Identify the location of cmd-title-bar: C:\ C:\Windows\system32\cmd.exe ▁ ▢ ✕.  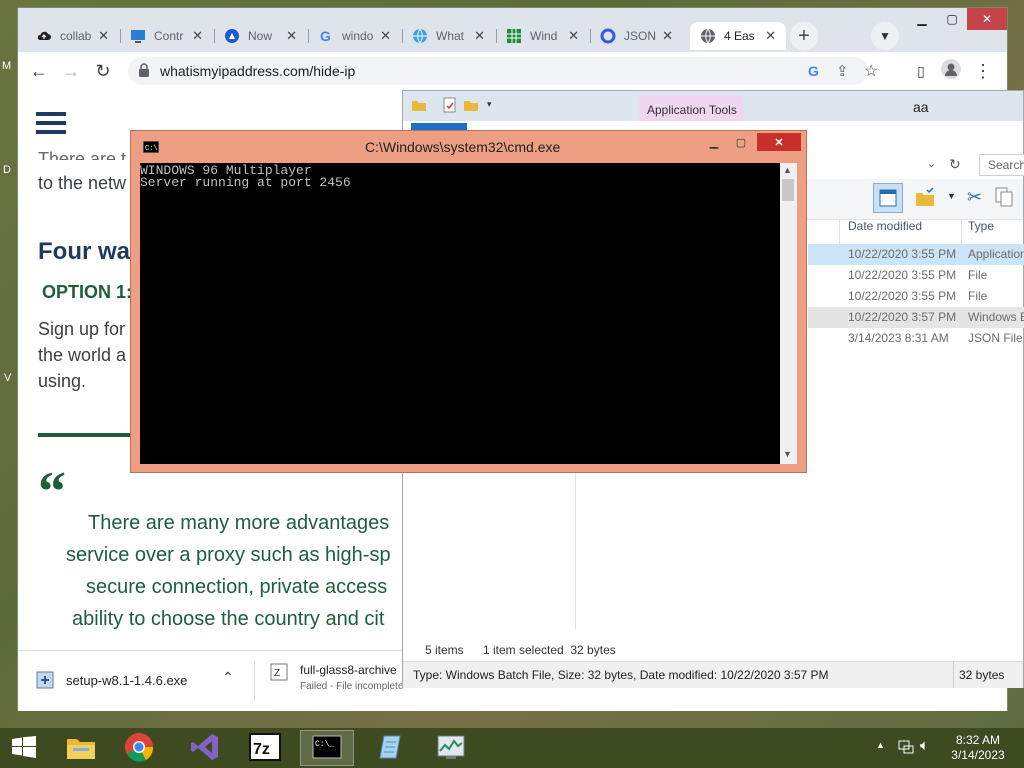
(468, 146).